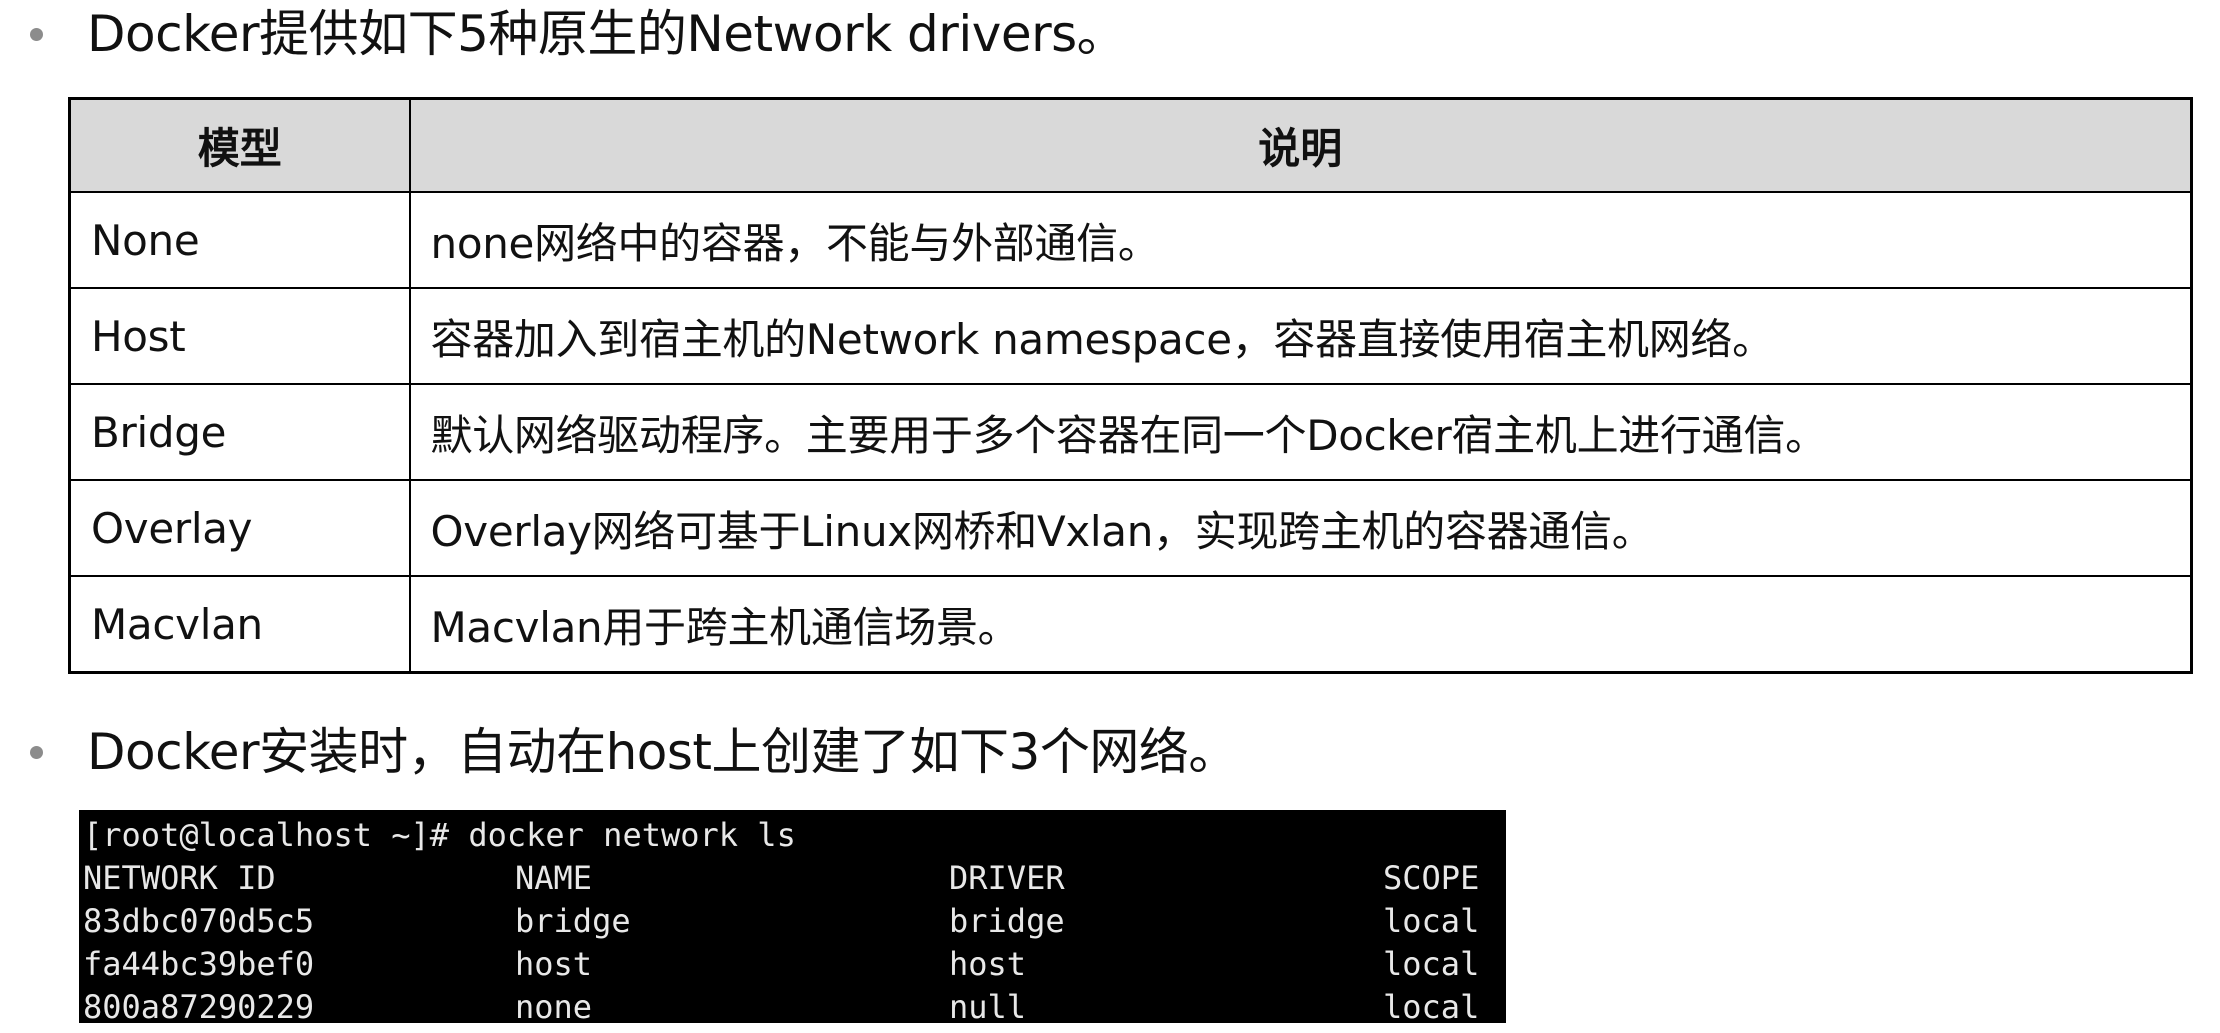 The image size is (2220, 1033). What do you see at coordinates (239, 432) in the screenshot?
I see `driver-model: Bridge` at bounding box center [239, 432].